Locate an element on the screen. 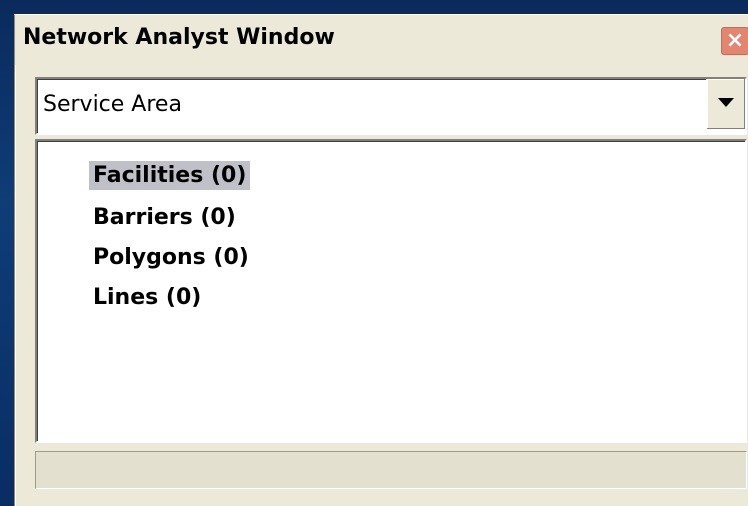  close-button: × is located at coordinates (734, 41).